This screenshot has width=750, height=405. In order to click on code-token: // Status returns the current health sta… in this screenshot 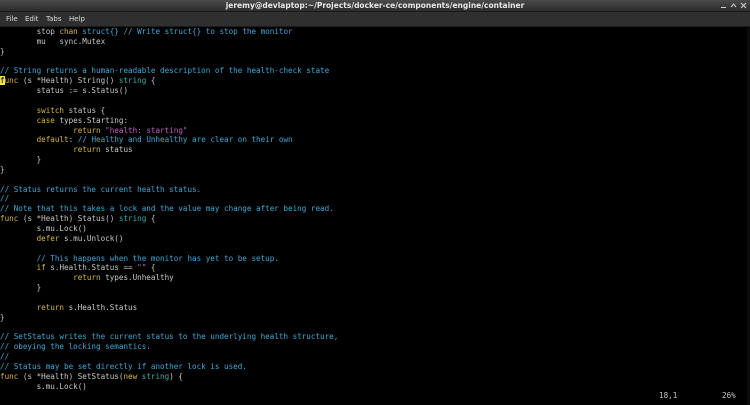, I will do `click(101, 189)`.